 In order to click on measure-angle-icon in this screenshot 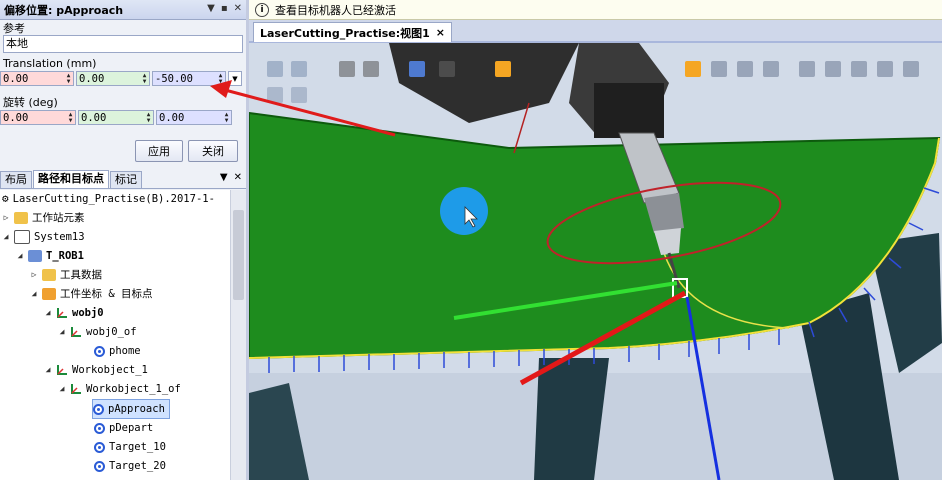, I will do `click(833, 69)`.